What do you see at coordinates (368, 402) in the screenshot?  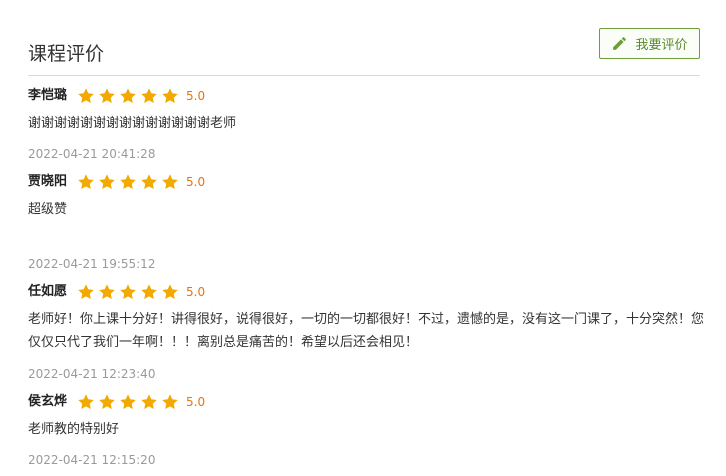 I see `review-head: 侯玄烨 5.0` at bounding box center [368, 402].